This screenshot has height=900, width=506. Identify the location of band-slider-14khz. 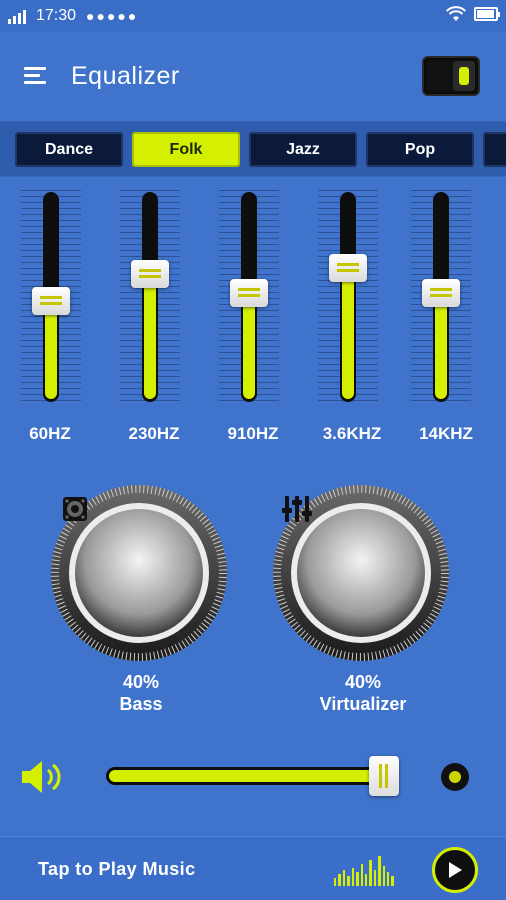
(441, 297).